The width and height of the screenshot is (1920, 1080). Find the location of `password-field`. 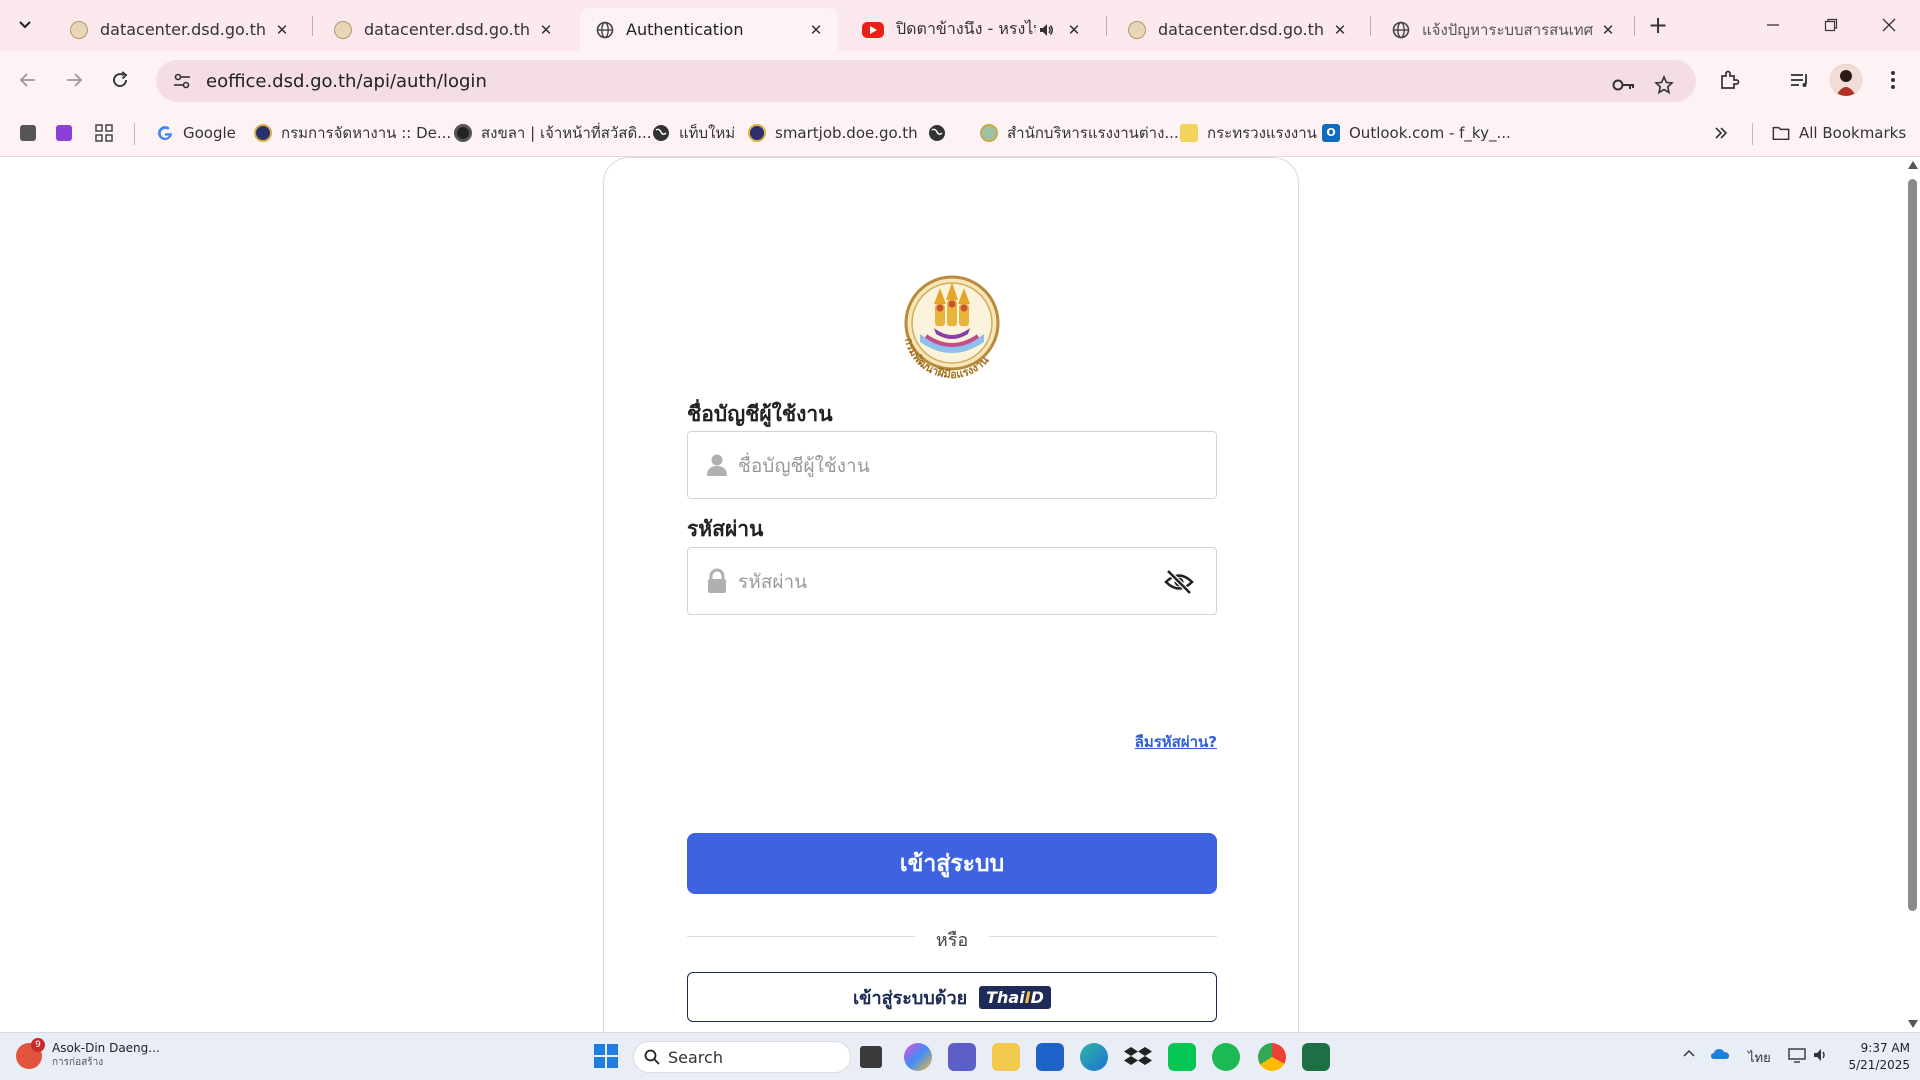

password-field is located at coordinates (952, 581).